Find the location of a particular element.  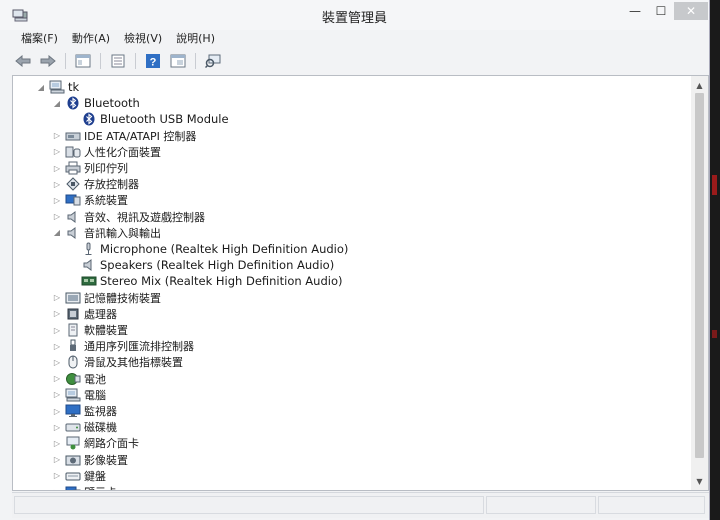

tree-item-label: 記憶體技術裝置 is located at coordinates (122, 298).